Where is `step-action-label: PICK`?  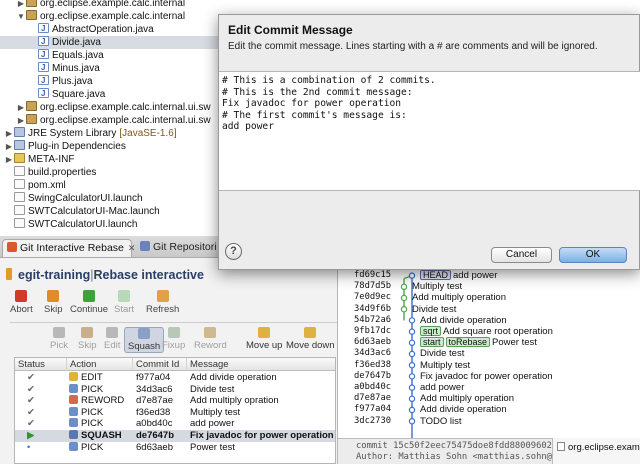 step-action-label: PICK is located at coordinates (92, 389).